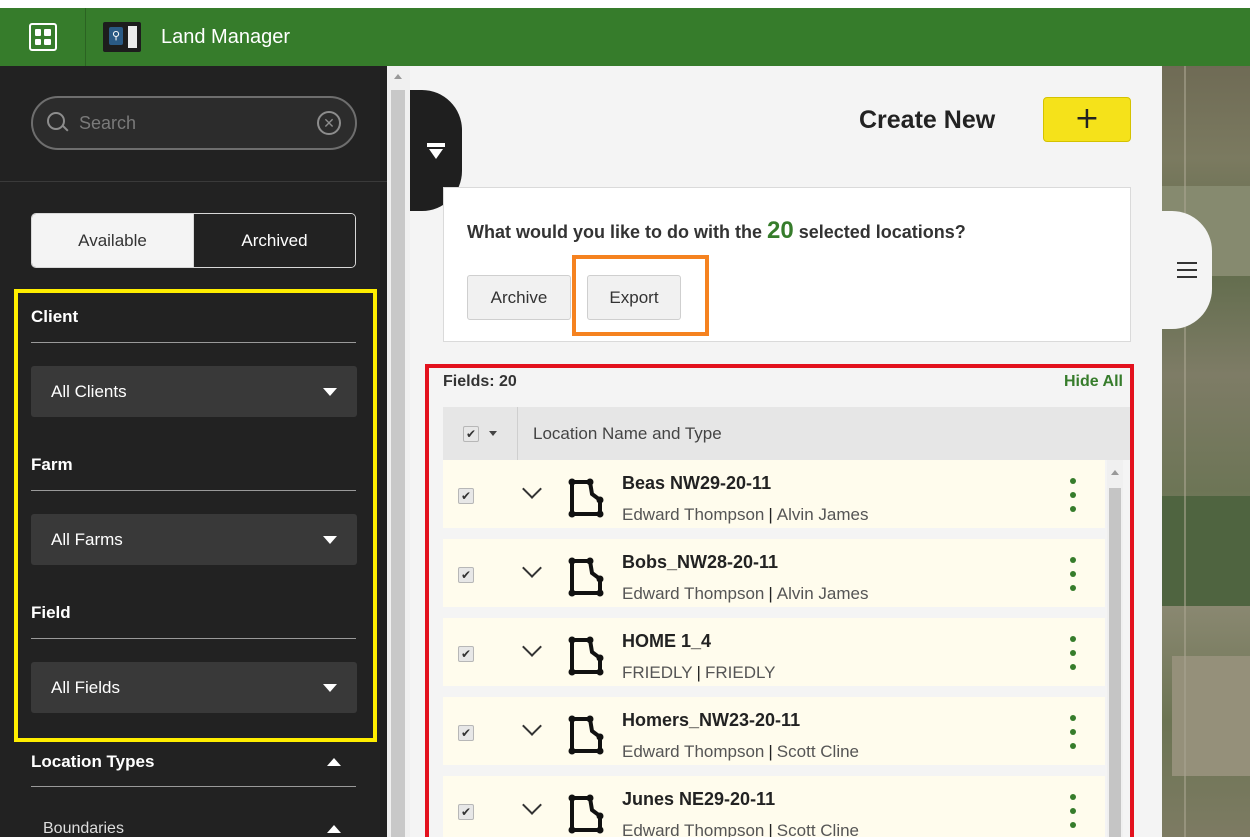 Image resolution: width=1250 pixels, height=837 pixels. I want to click on list-toggle-tab, so click(1187, 270).